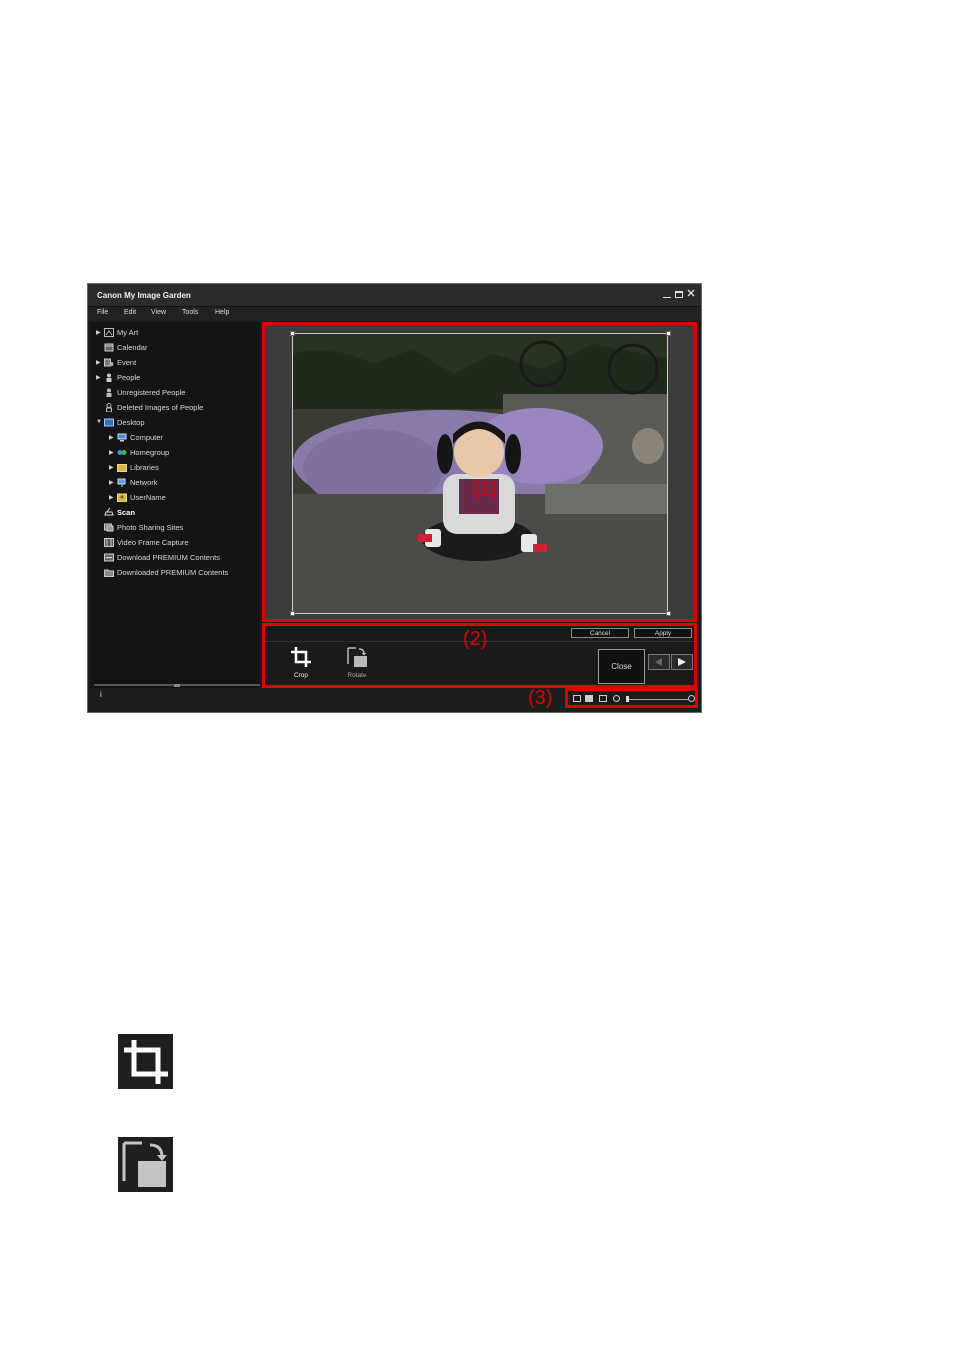  Describe the element at coordinates (109, 572) in the screenshot. I see `downloaded-premium-icon` at that location.